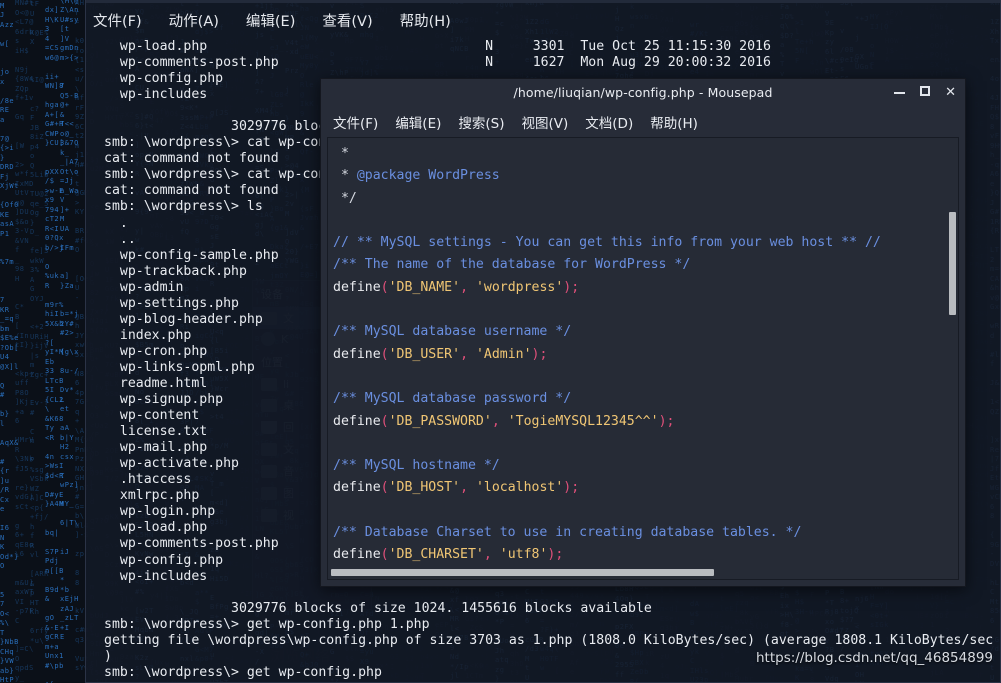  Describe the element at coordinates (194, 20) in the screenshot. I see `terminal-menu-actions: 动作(A)` at that location.